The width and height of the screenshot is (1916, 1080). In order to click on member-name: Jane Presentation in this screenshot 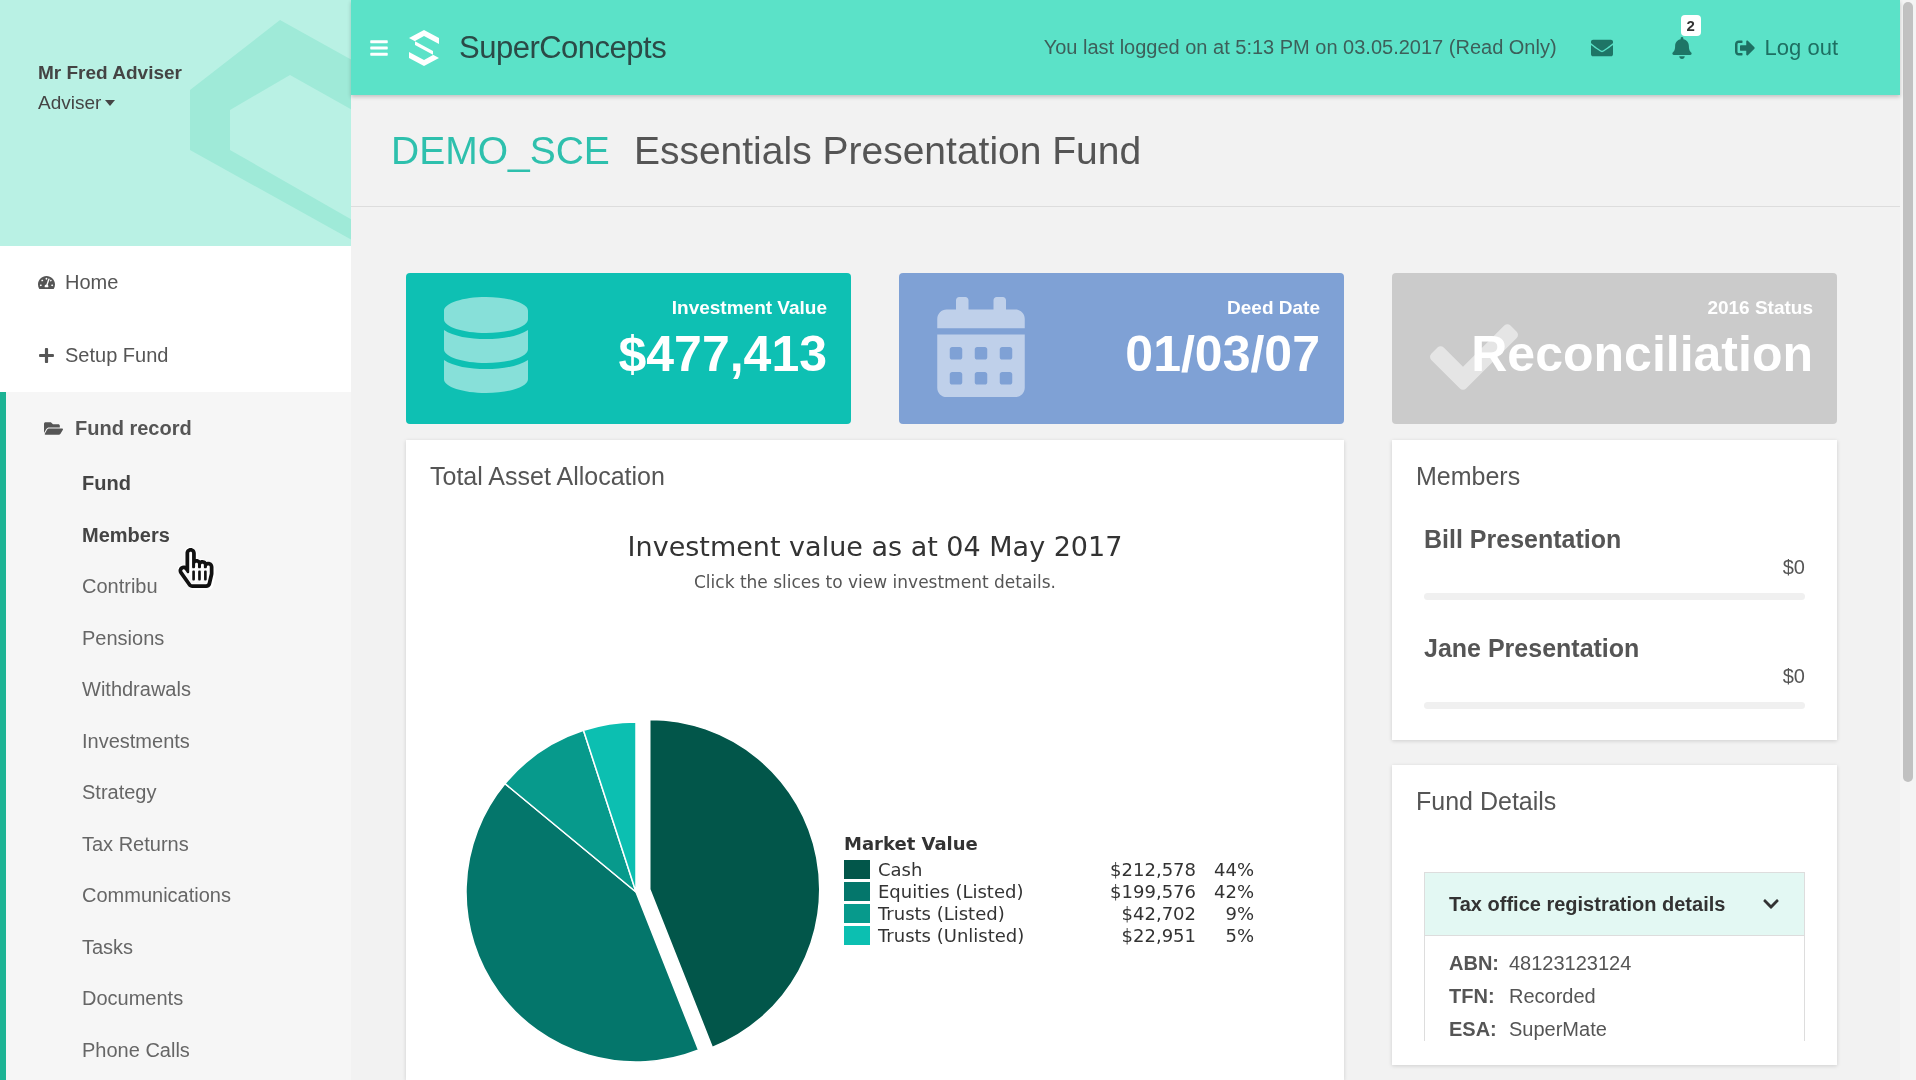, I will do `click(1532, 648)`.